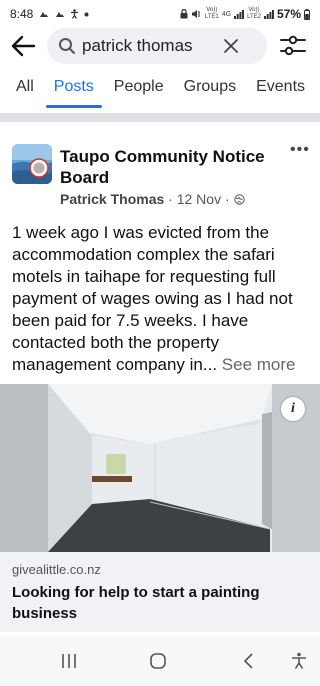 Image resolution: width=320 pixels, height=686 pixels. Describe the element at coordinates (293, 409) in the screenshot. I see `info-icon: i` at that location.